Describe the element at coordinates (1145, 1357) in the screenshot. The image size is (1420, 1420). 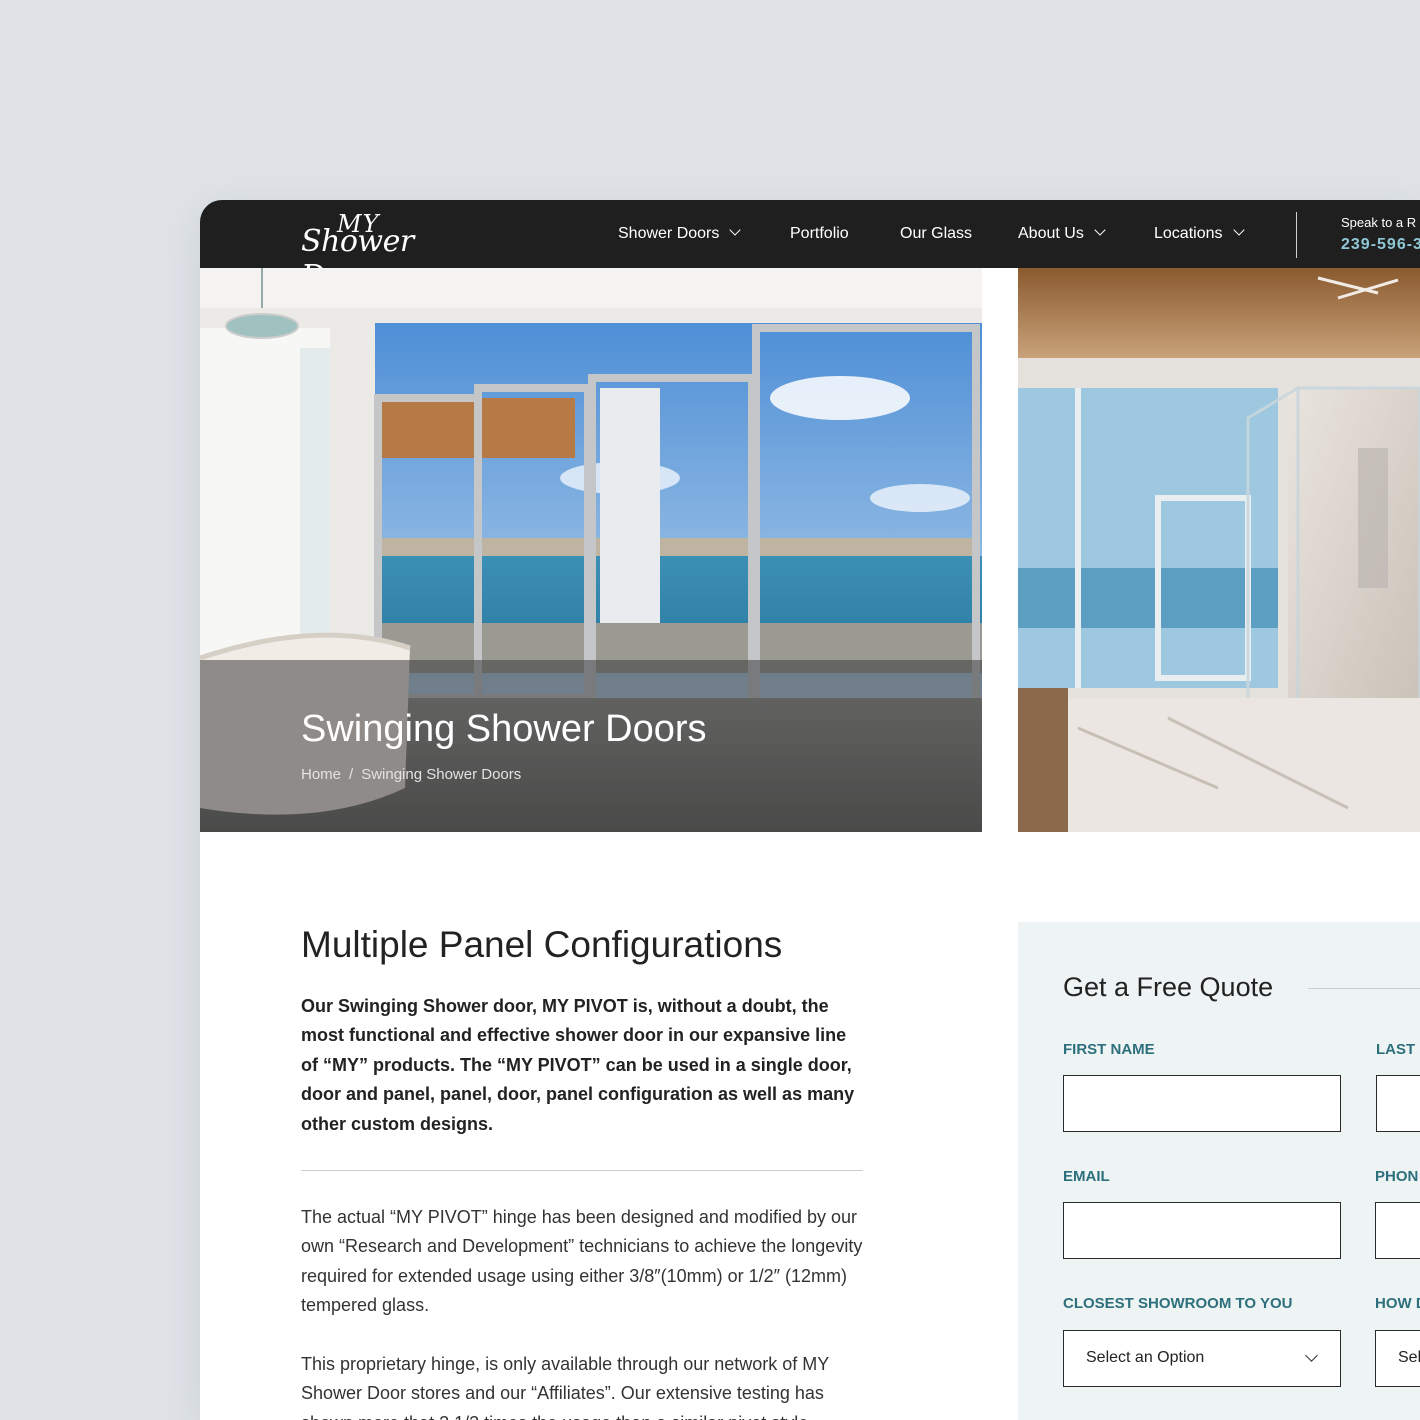
I see `showroom-select-value: Select an Option` at that location.